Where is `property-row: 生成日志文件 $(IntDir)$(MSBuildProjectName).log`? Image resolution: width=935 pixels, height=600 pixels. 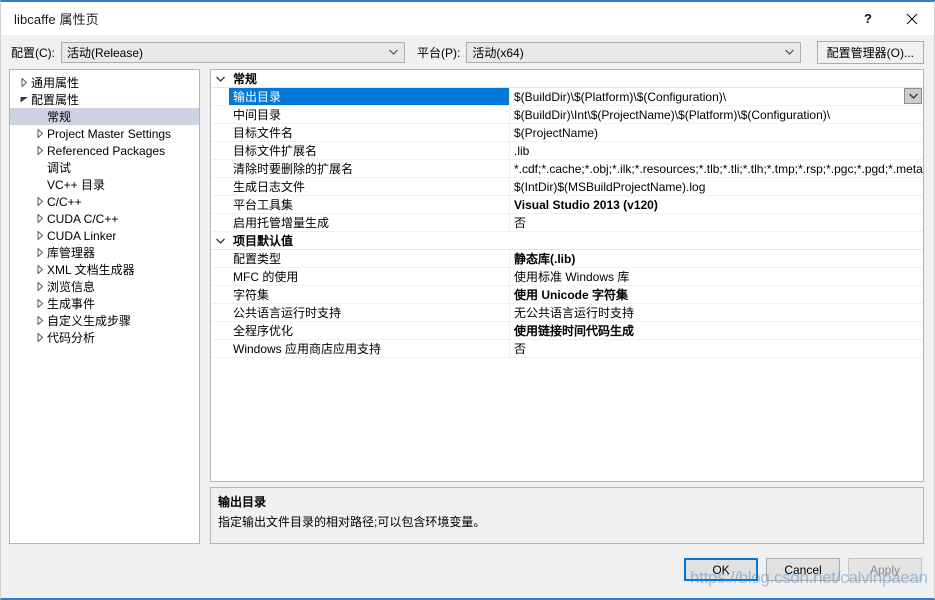
property-row: 生成日志文件 $(IntDir)$(MSBuildProjectName).log is located at coordinates (567, 187).